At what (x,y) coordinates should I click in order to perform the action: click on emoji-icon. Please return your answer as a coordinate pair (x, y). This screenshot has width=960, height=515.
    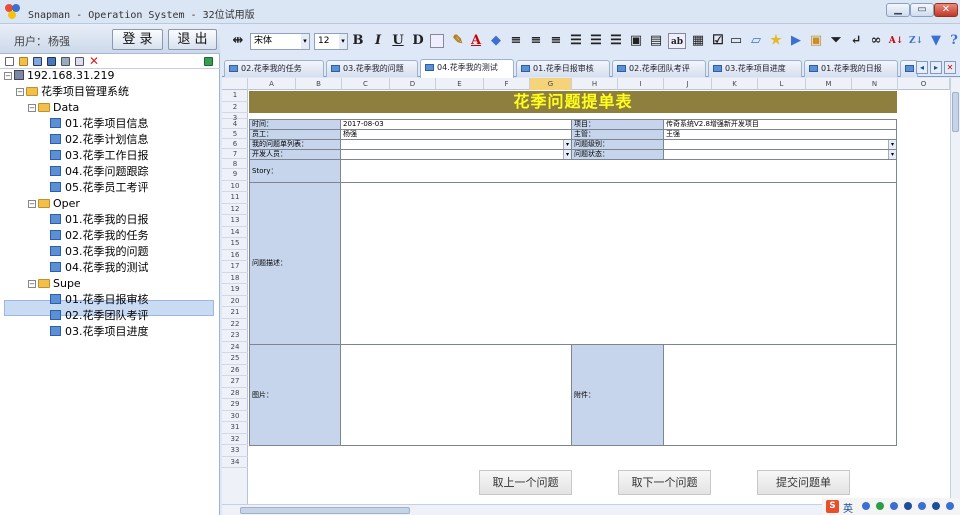
    Looking at the image, I should click on (880, 506).